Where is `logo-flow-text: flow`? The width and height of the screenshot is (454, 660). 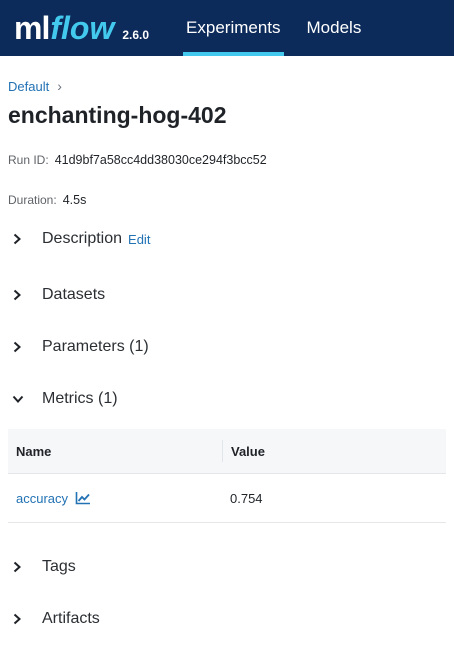
logo-flow-text: flow is located at coordinates (82, 27).